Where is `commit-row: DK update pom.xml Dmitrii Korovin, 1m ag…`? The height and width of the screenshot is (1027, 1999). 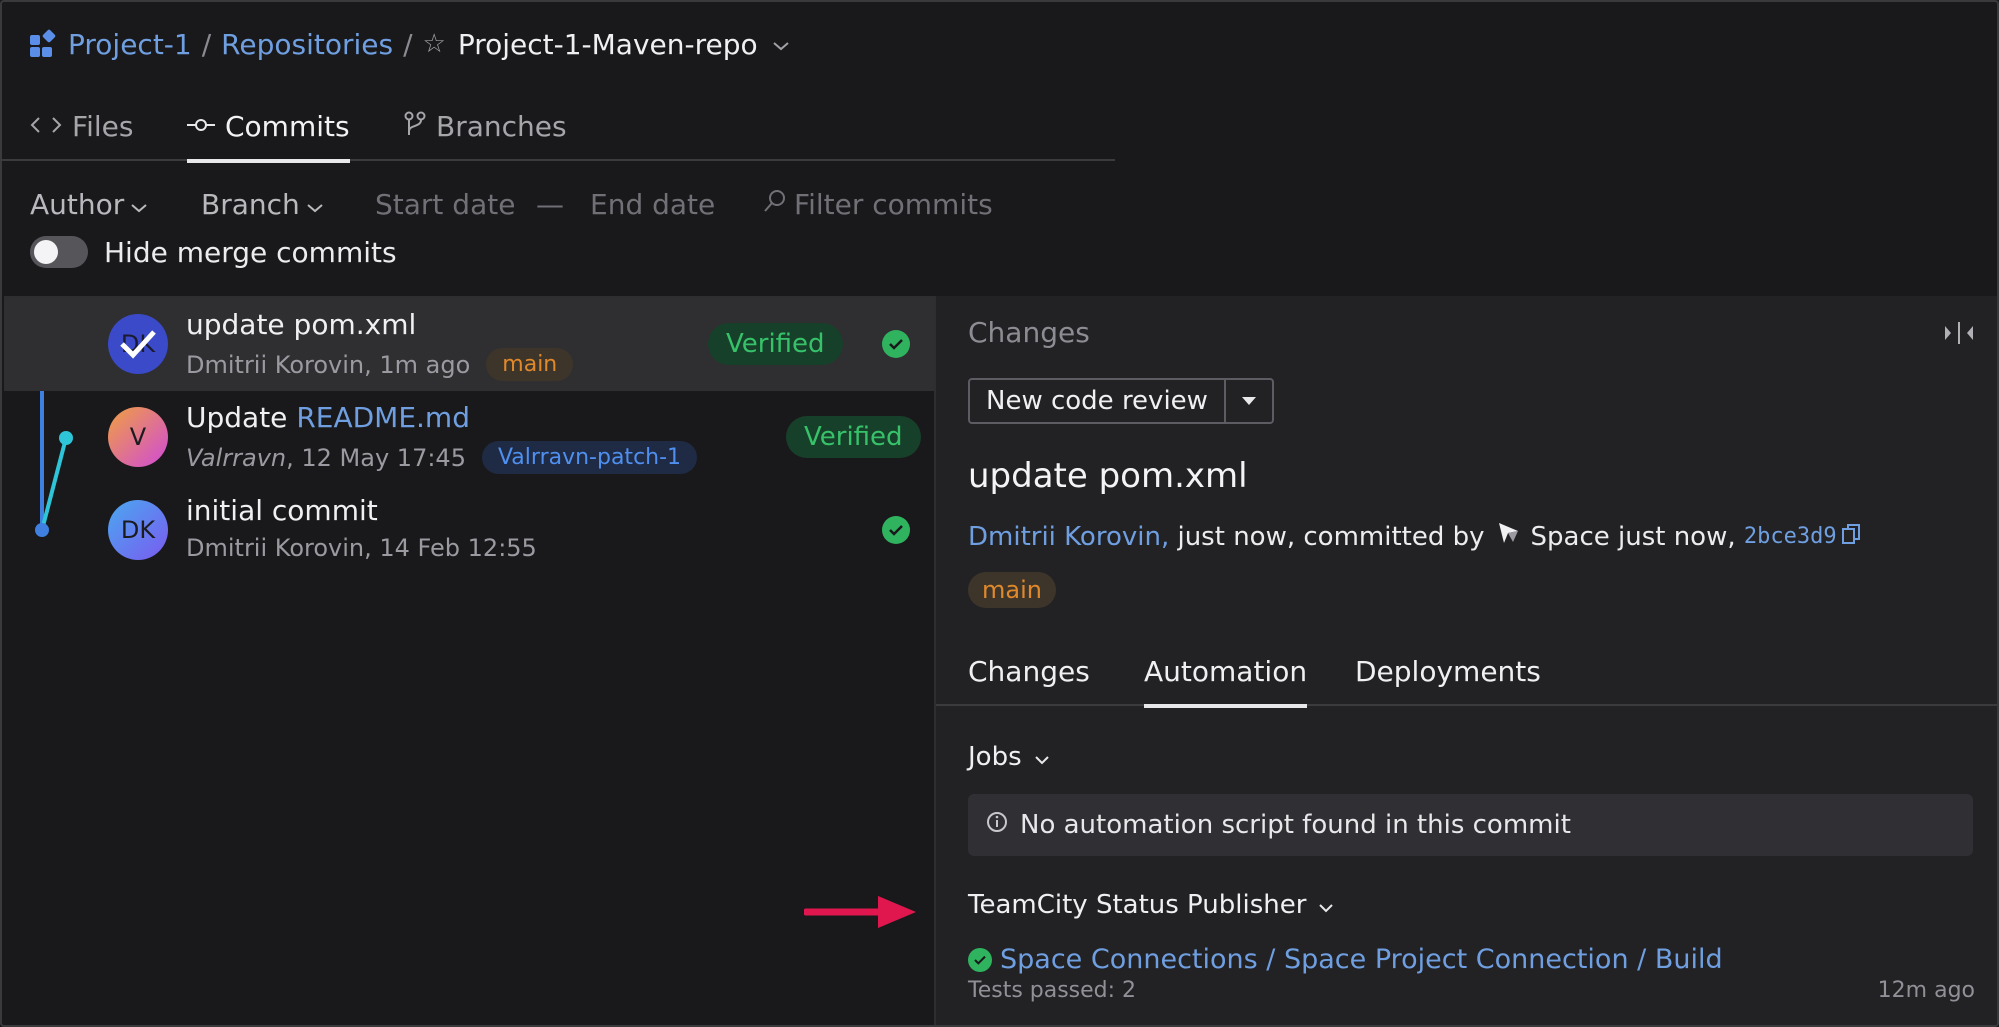 commit-row: DK update pom.xml Dmitrii Korovin, 1m ag… is located at coordinates (469, 344).